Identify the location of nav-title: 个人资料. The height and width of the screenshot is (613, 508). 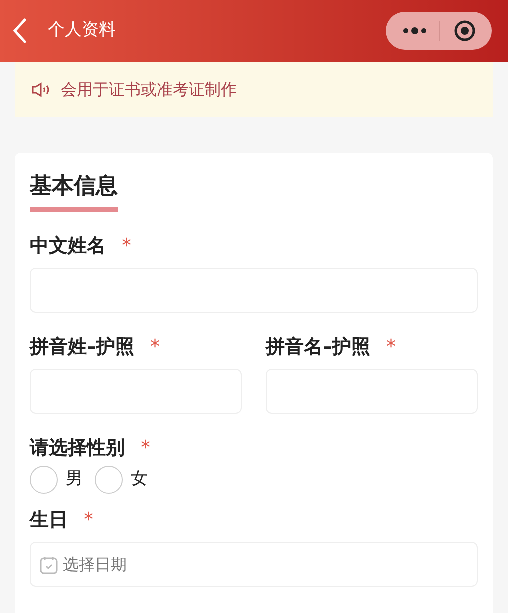
(82, 30).